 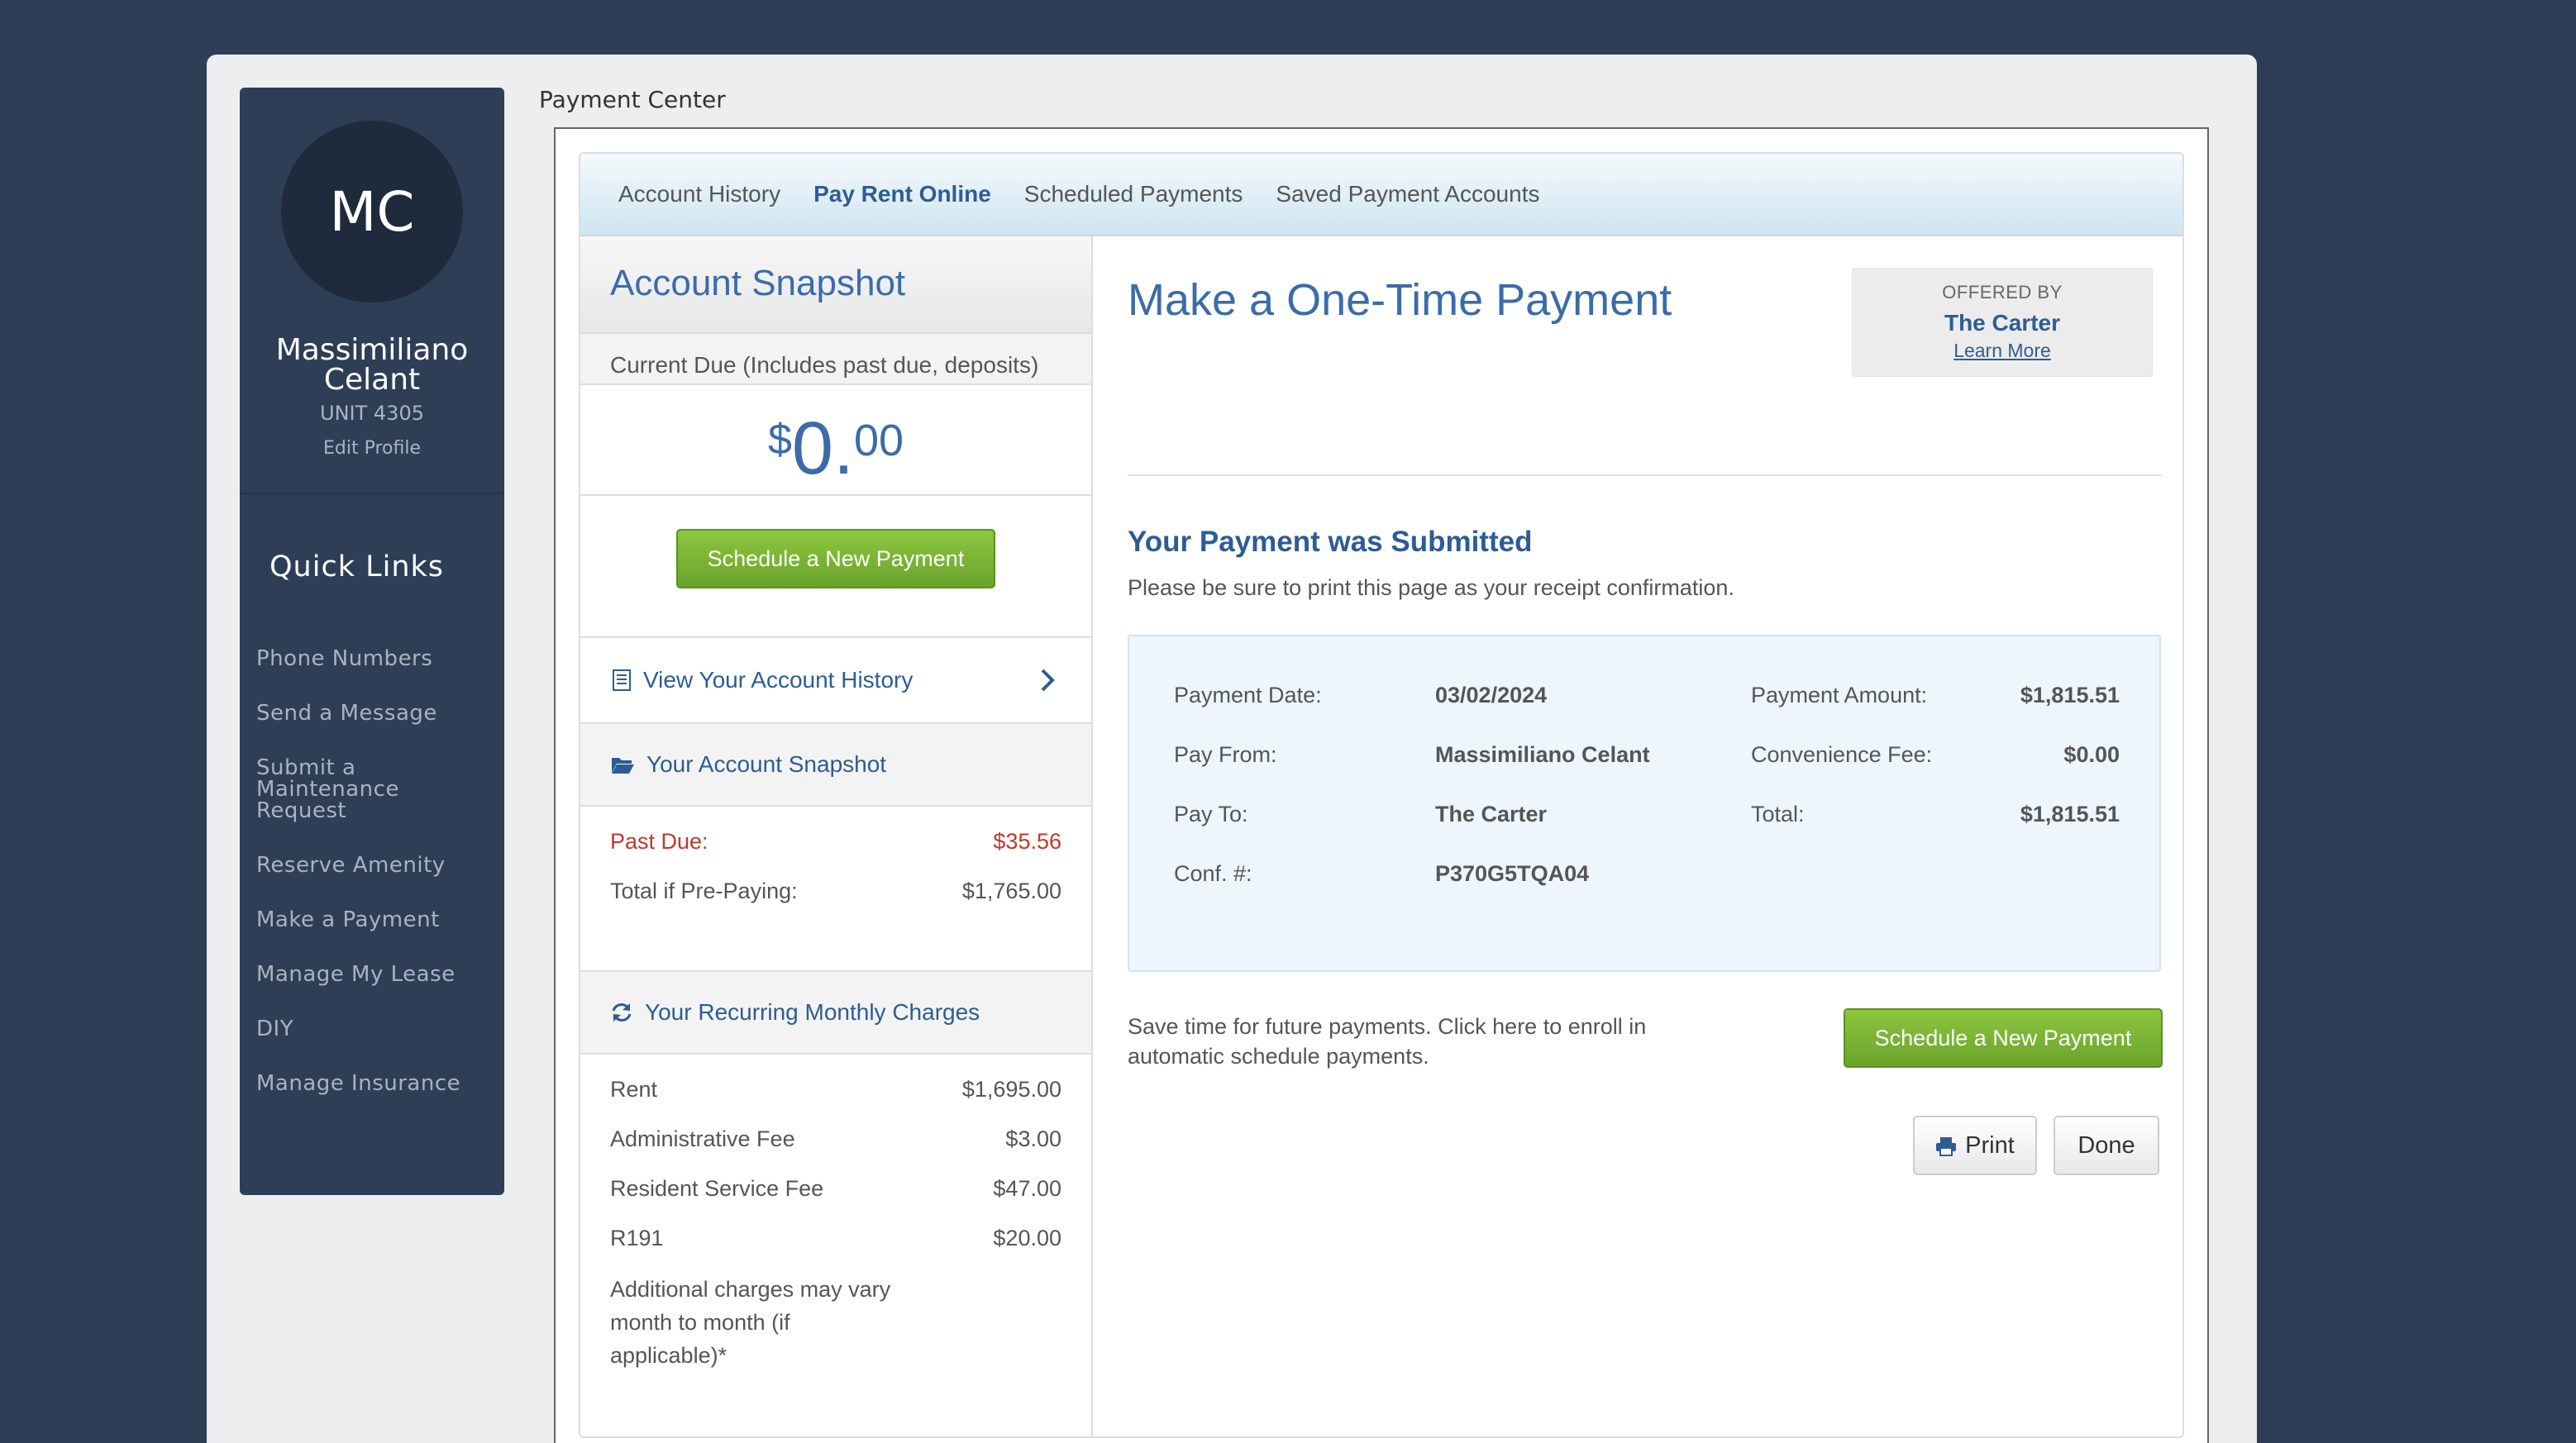 I want to click on quick-link-send-message: Send a Message, so click(x=376, y=713).